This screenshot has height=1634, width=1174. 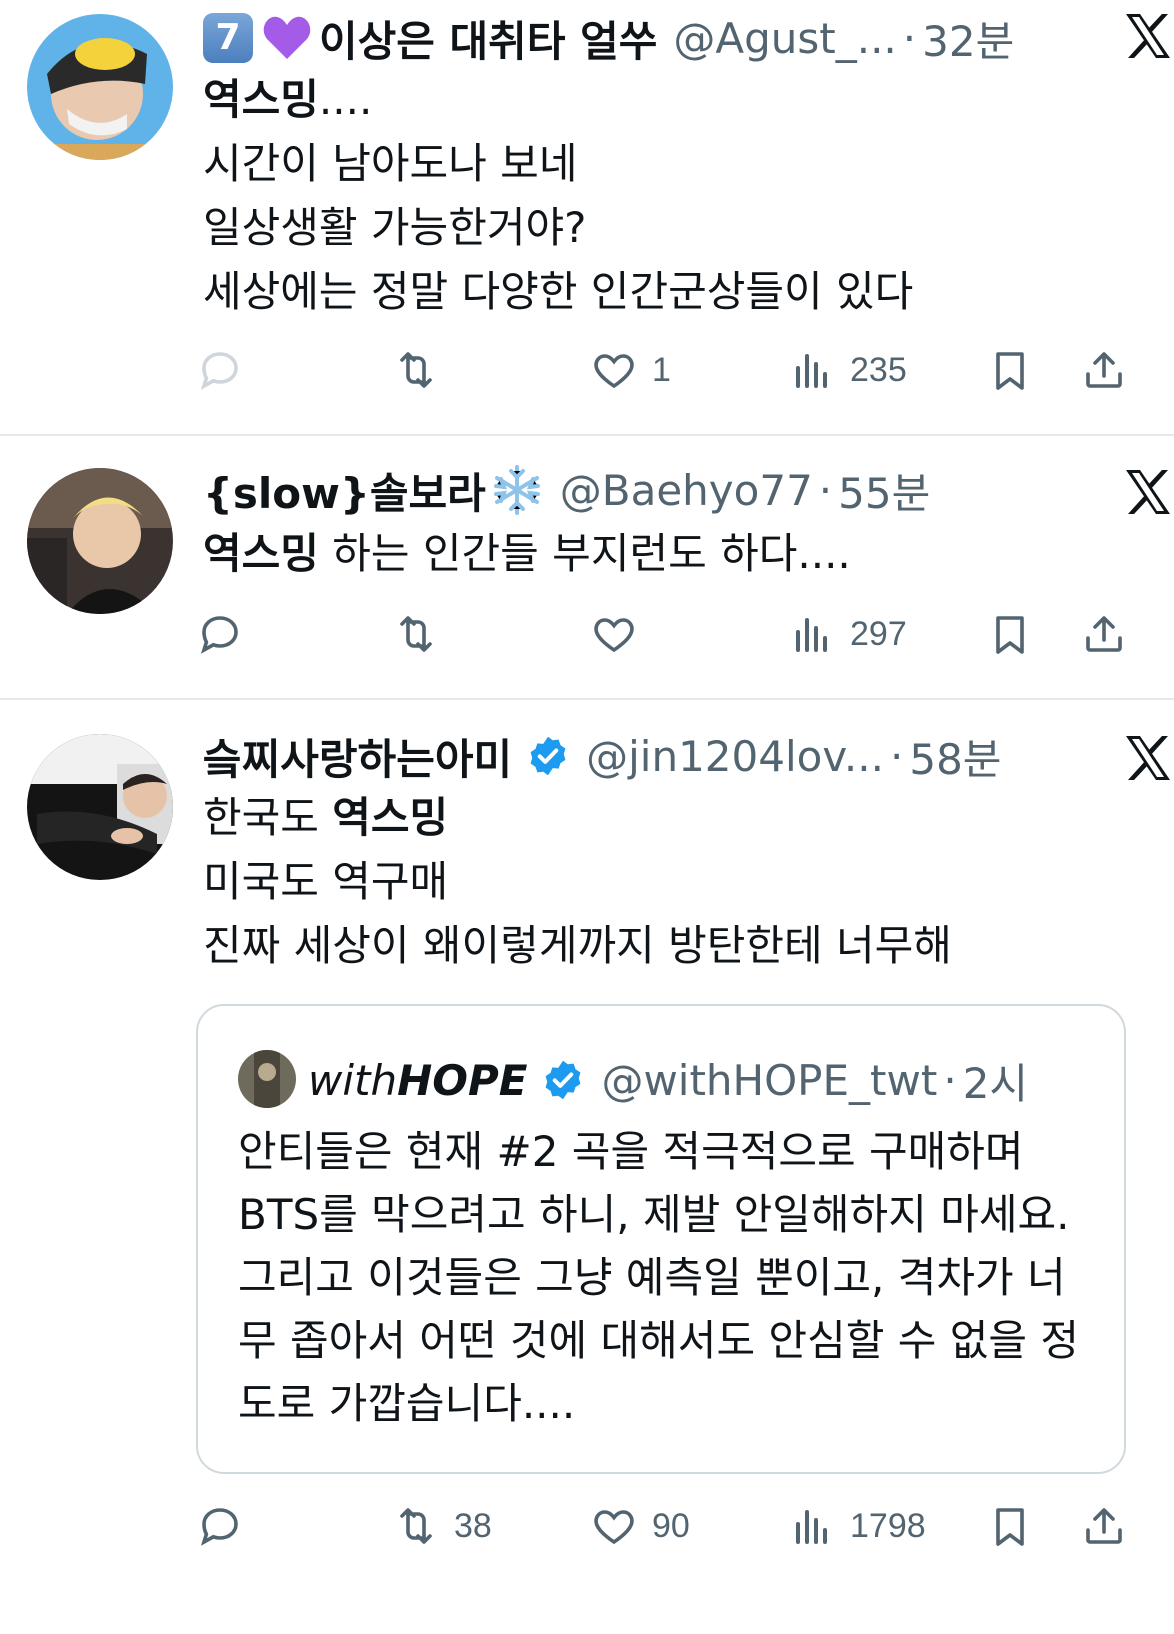 I want to click on like-button: 1, so click(x=630, y=370).